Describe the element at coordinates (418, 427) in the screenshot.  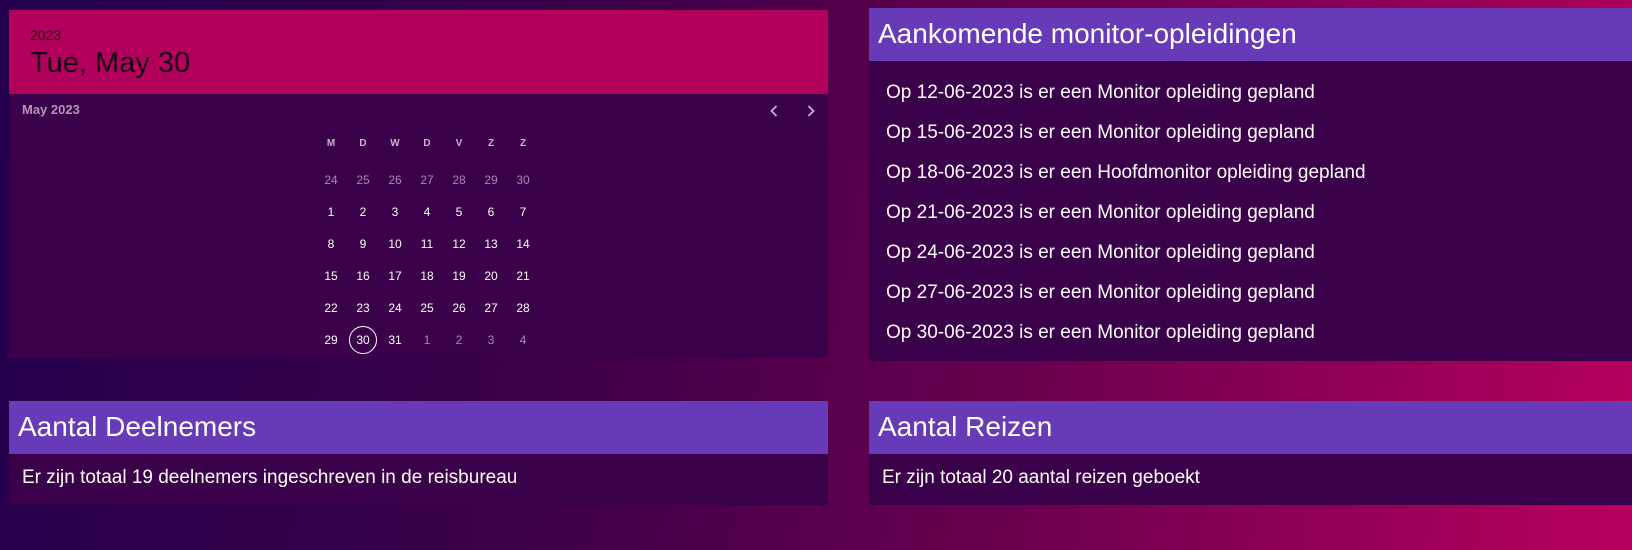
I see `participants-title: Aantal Deelnemers` at that location.